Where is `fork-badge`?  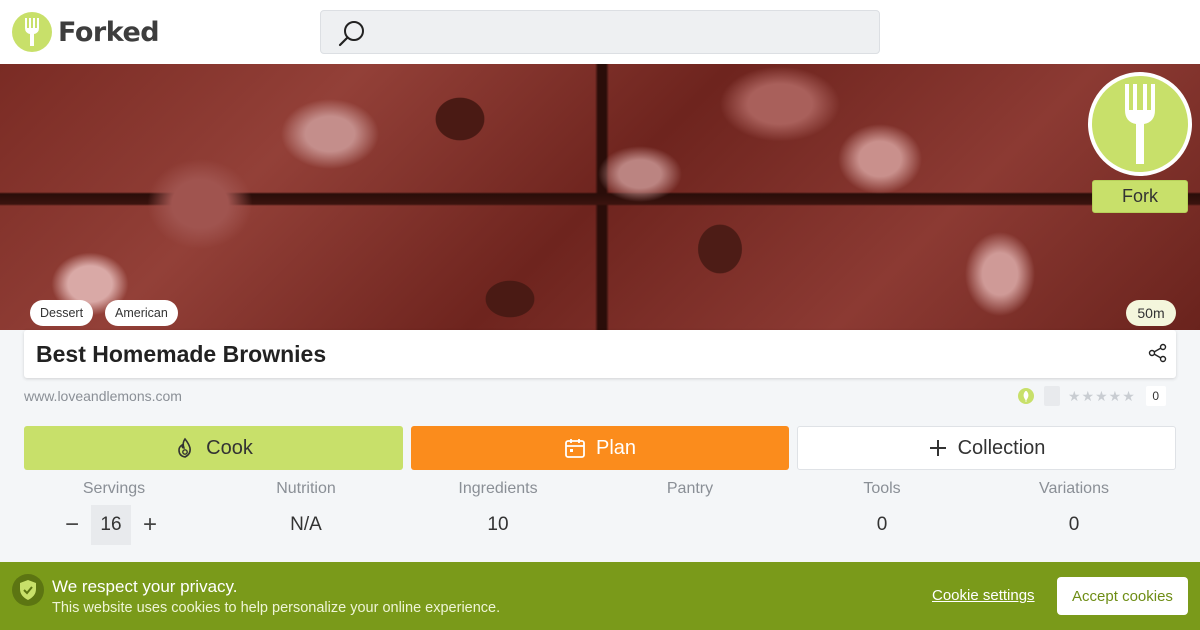
fork-badge is located at coordinates (1140, 124).